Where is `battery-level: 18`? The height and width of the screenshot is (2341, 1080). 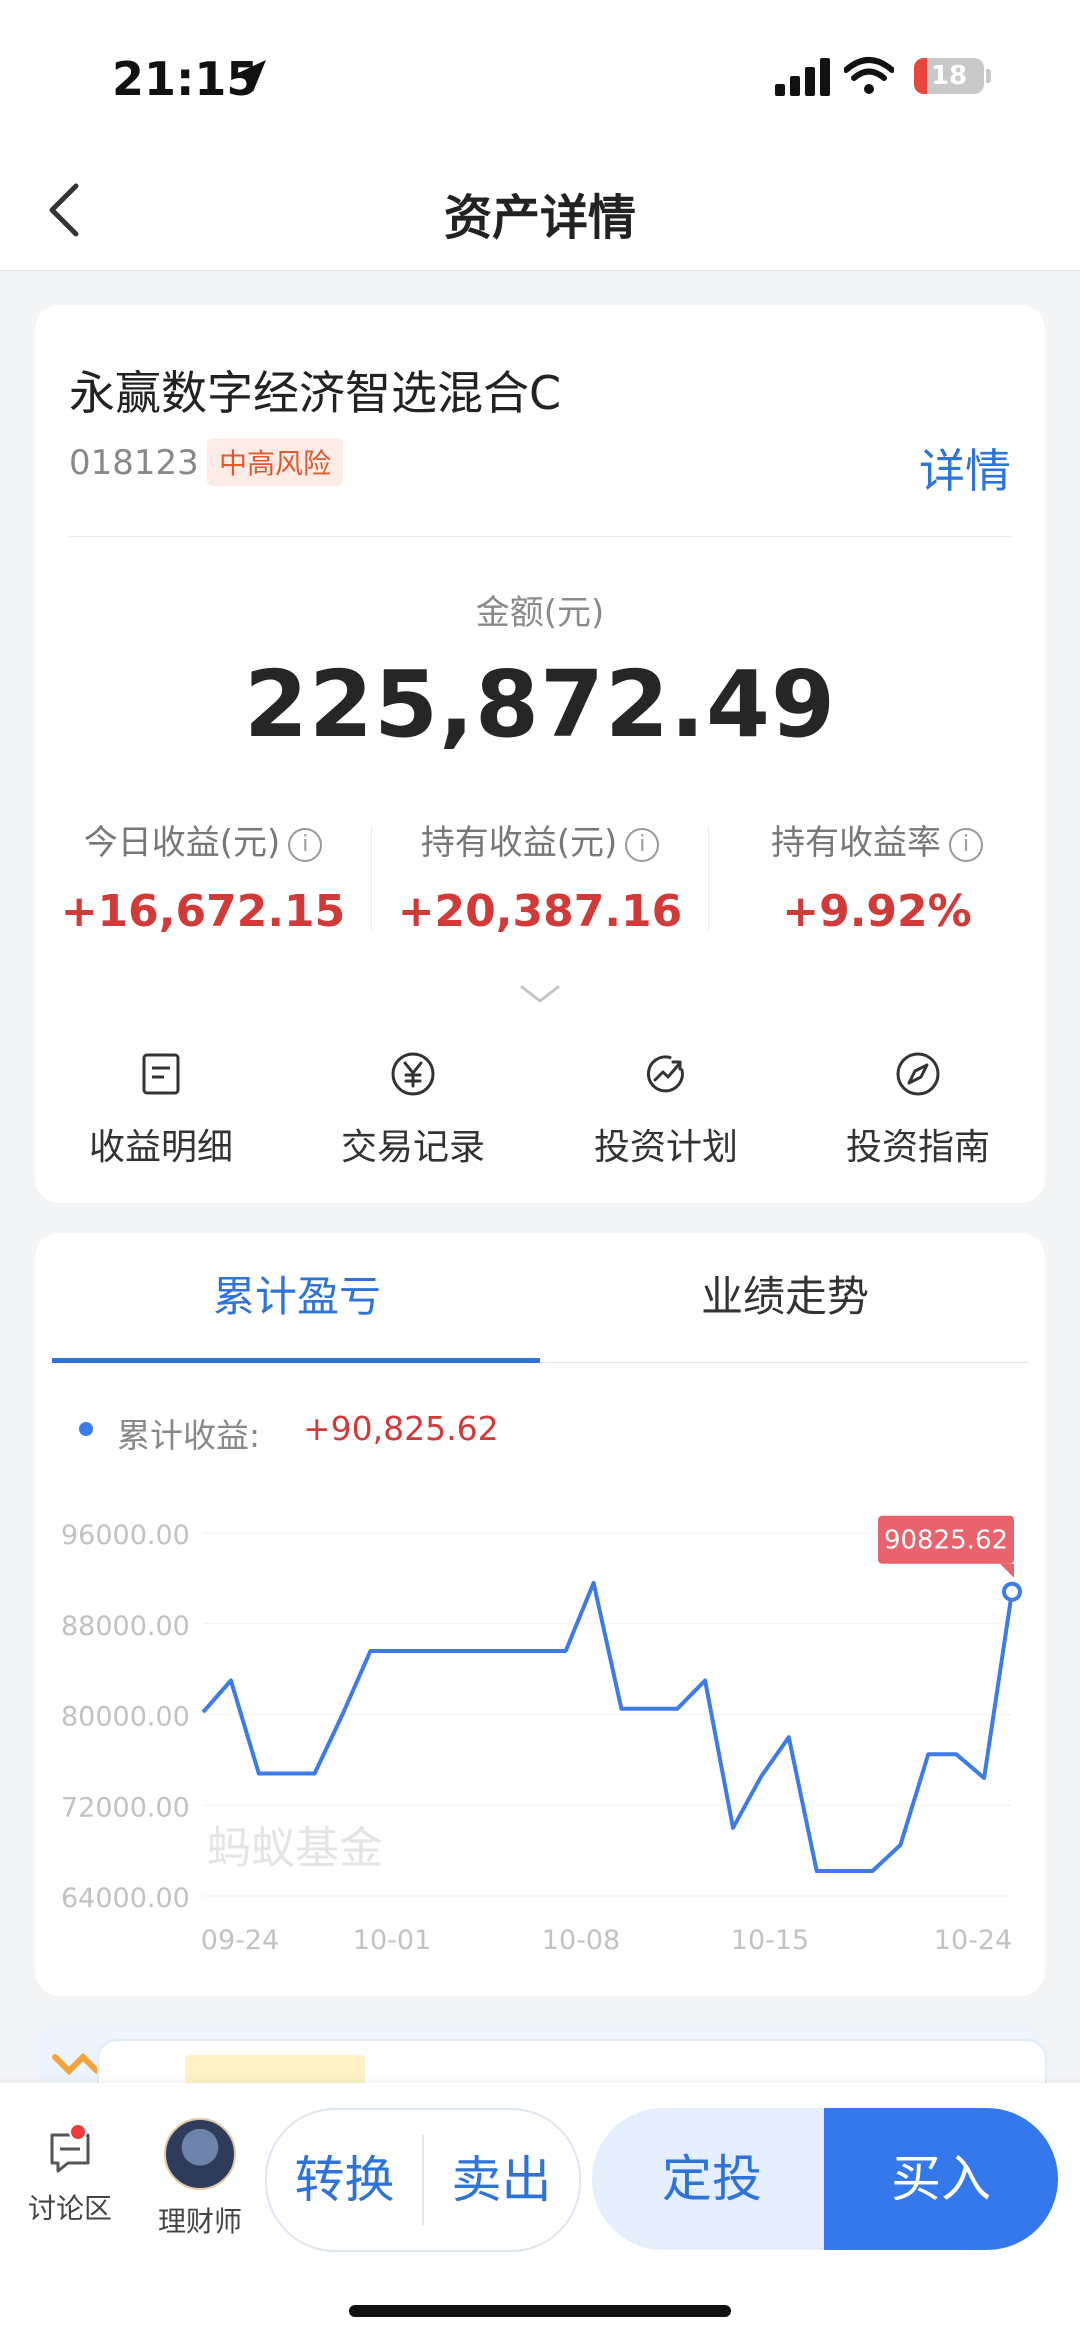 battery-level: 18 is located at coordinates (949, 76).